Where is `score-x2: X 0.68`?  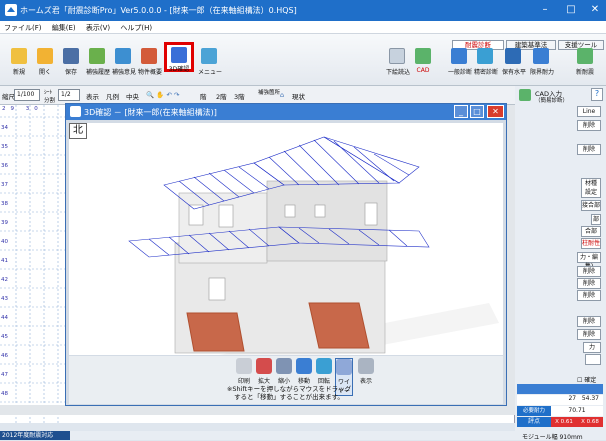
score-x2: X 0.68 is located at coordinates (590, 422).